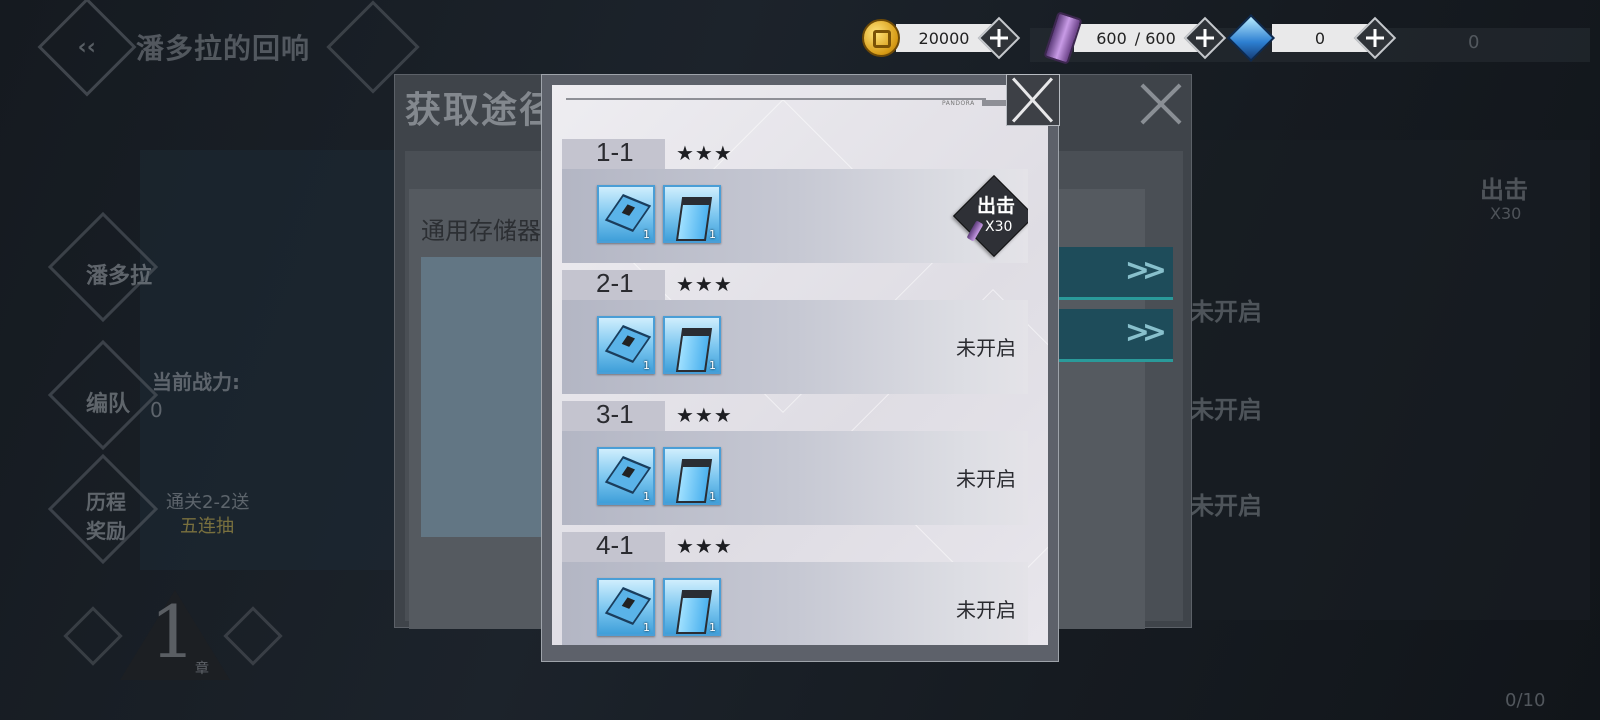 Image resolution: width=1600 pixels, height=720 pixels. I want to click on menu-pandora-label: 潘多拉, so click(119, 276).